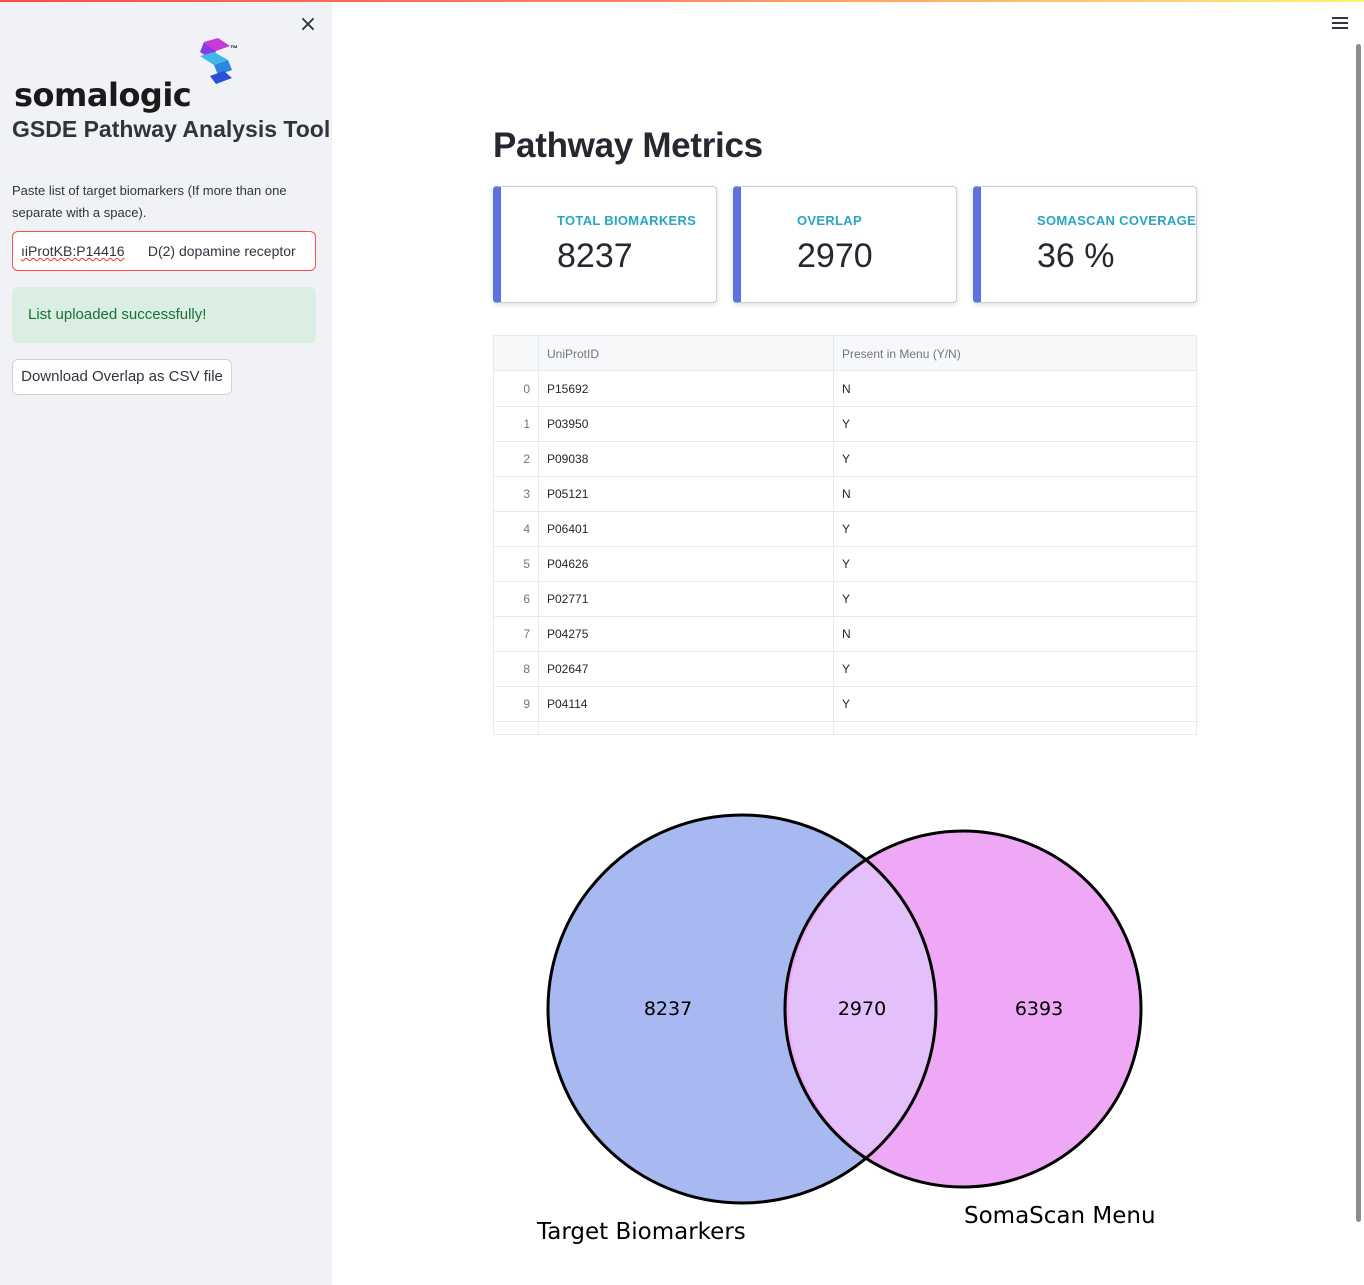 This screenshot has width=1364, height=1285. What do you see at coordinates (516, 634) in the screenshot?
I see `row-index: 7` at bounding box center [516, 634].